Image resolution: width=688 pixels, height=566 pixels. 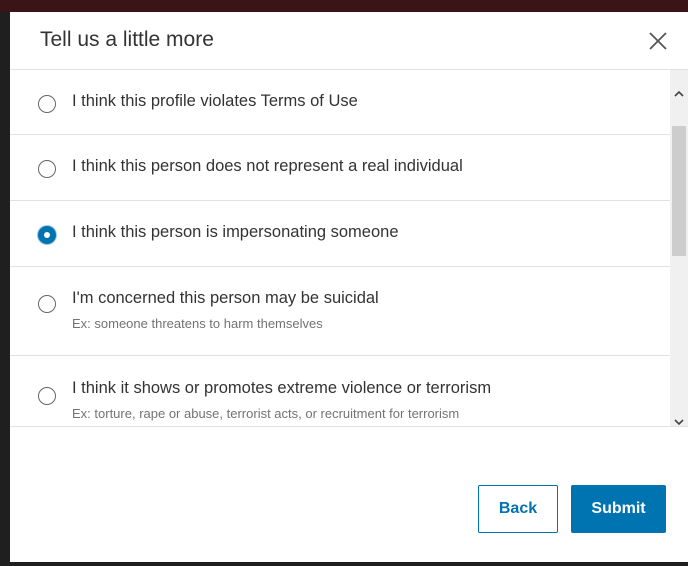 I want to click on scrollbar, so click(x=679, y=248).